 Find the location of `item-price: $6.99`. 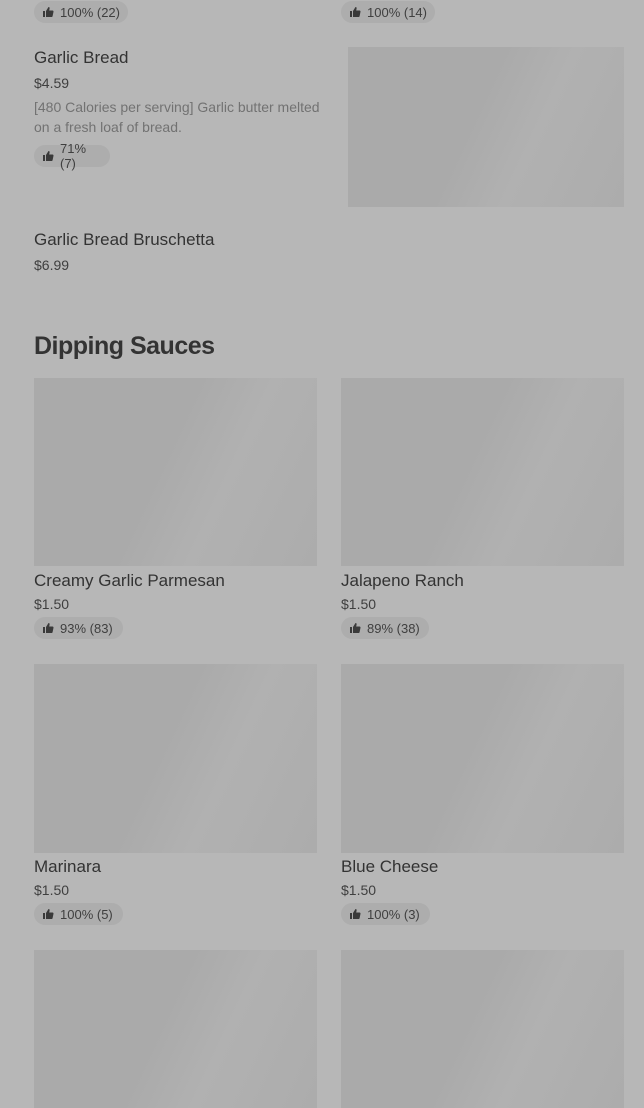

item-price: $6.99 is located at coordinates (52, 265).